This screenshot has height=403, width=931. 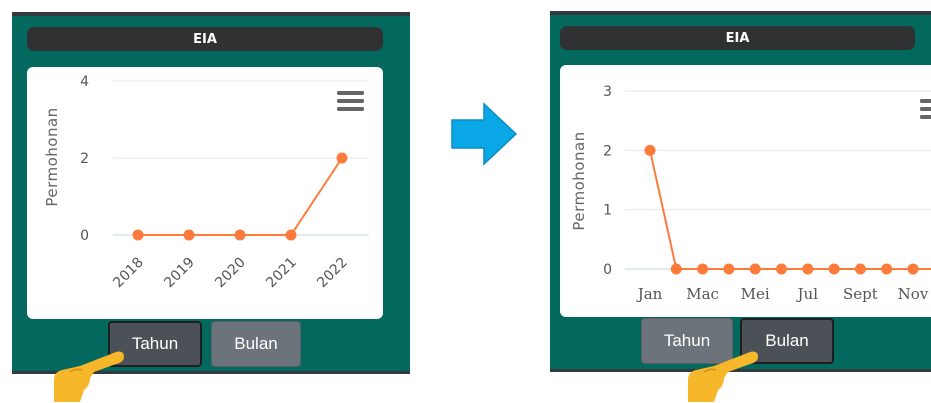 I want to click on y-tick-label: 3, so click(x=607, y=92).